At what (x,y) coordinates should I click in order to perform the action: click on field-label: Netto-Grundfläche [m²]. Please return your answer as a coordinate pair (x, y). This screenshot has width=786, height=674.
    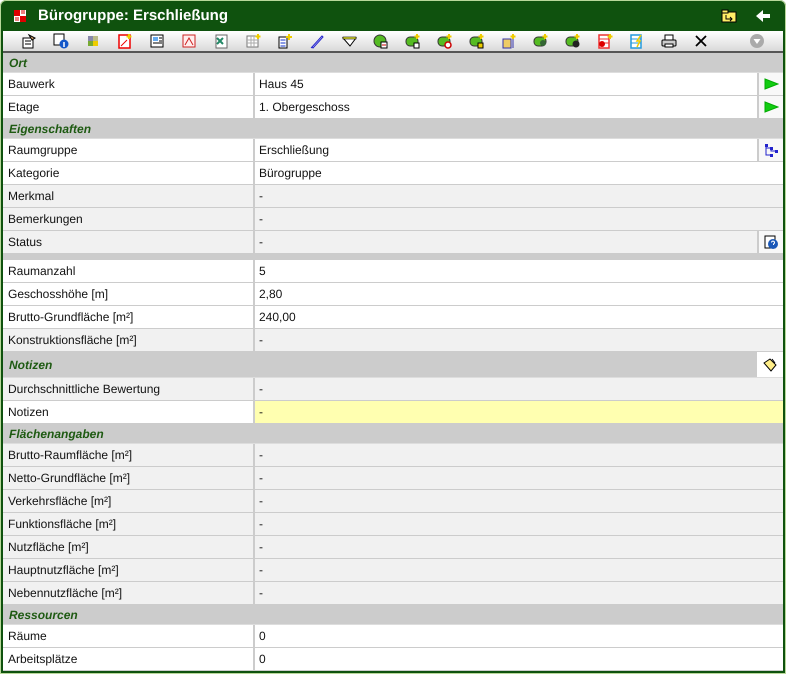
    Looking at the image, I should click on (129, 478).